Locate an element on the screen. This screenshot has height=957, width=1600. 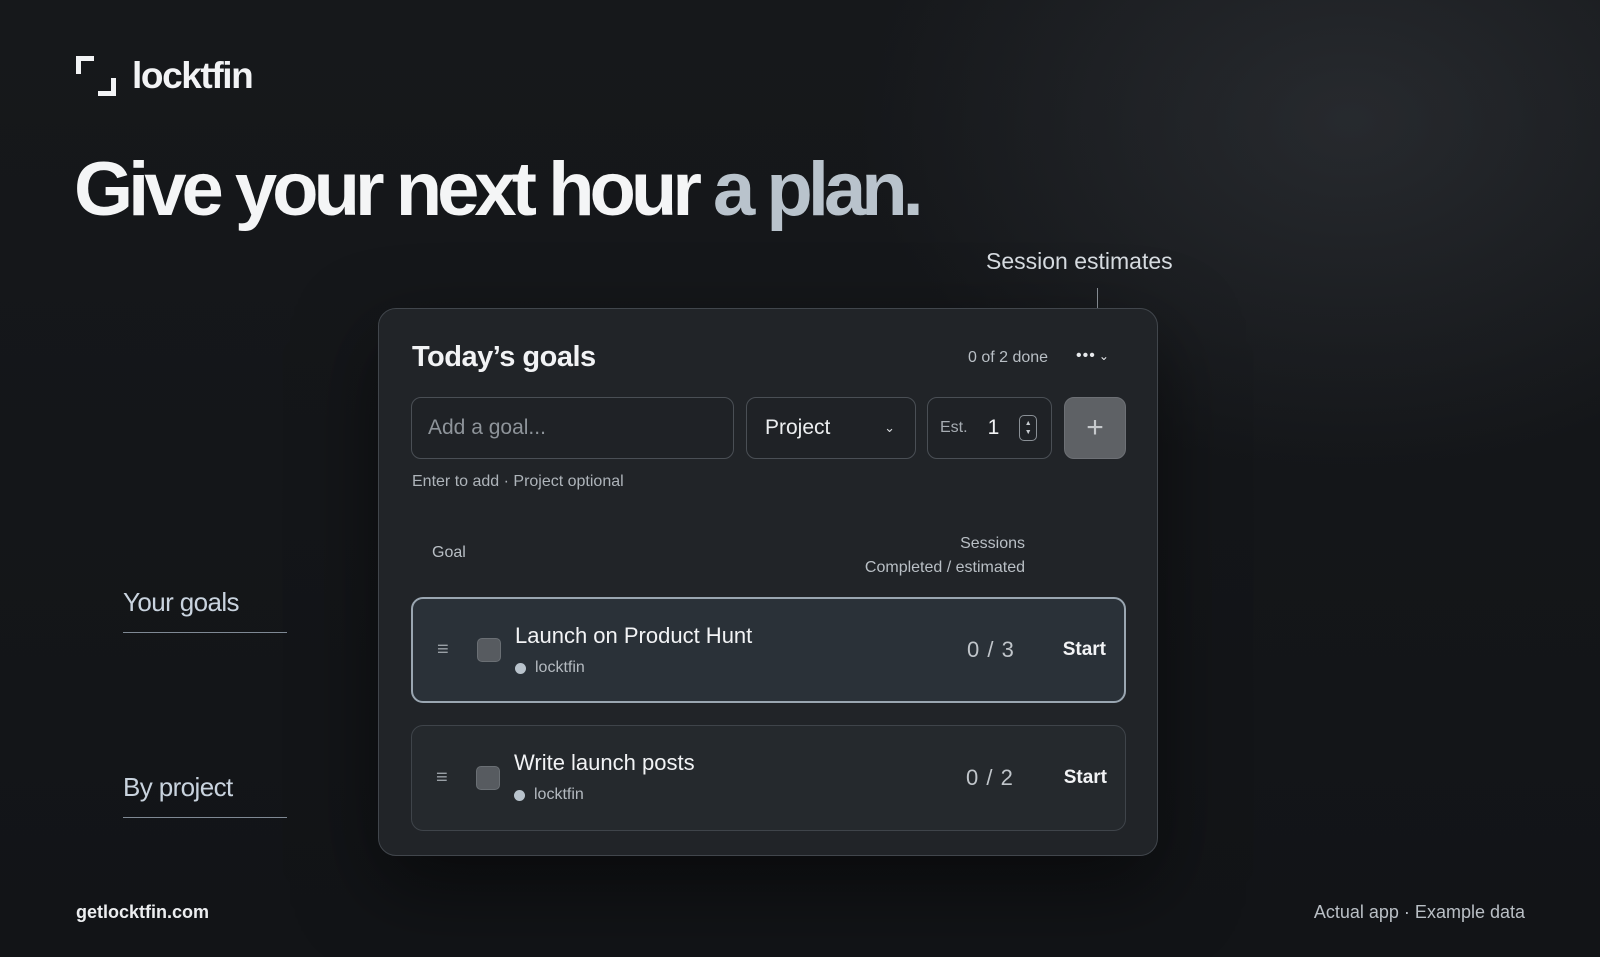
brand-name: locktfin is located at coordinates (193, 75).